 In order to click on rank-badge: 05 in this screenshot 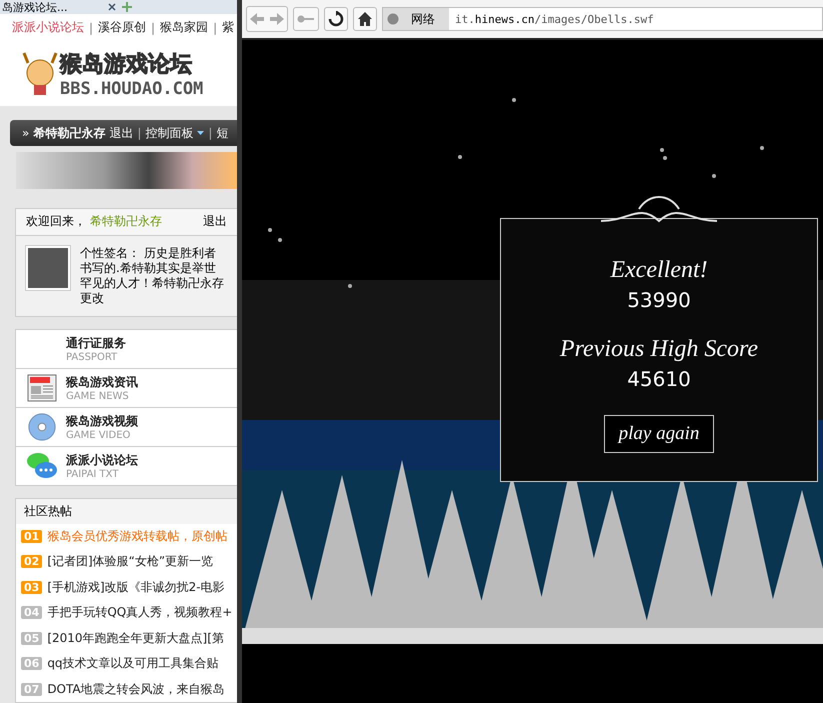, I will do `click(31, 638)`.